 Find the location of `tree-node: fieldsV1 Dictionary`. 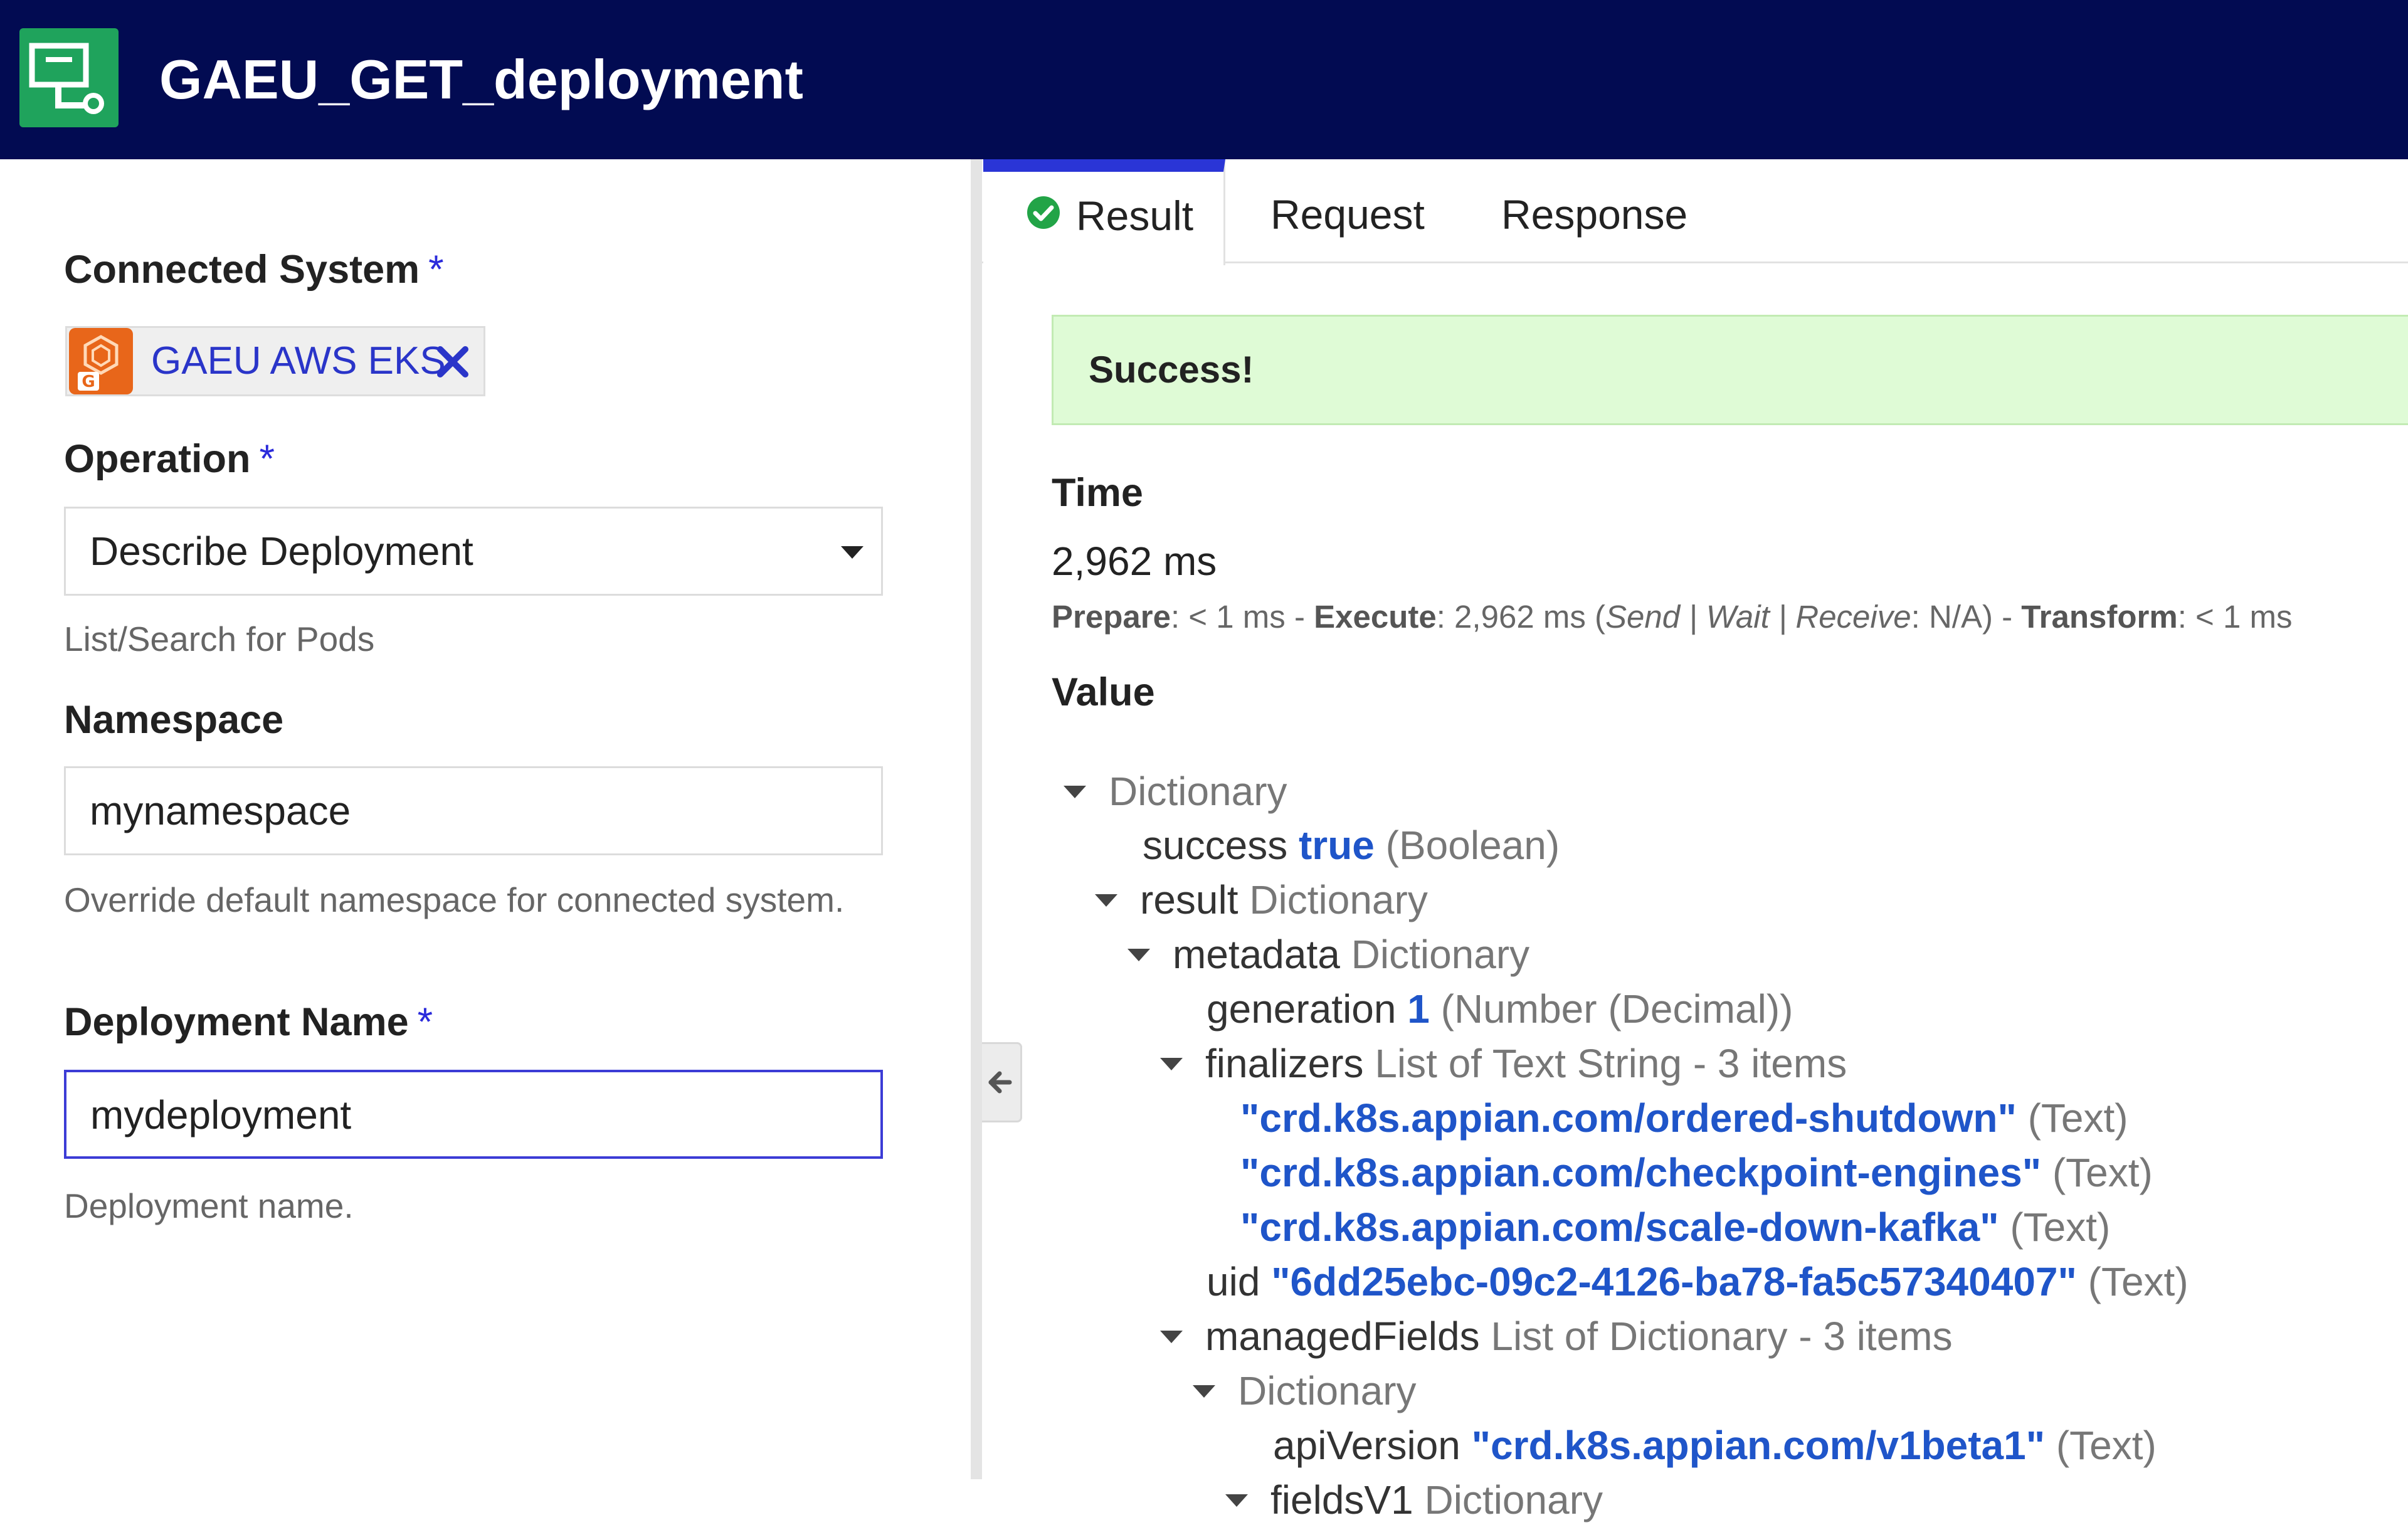

tree-node: fieldsV1 Dictionary is located at coordinates (1414, 1500).